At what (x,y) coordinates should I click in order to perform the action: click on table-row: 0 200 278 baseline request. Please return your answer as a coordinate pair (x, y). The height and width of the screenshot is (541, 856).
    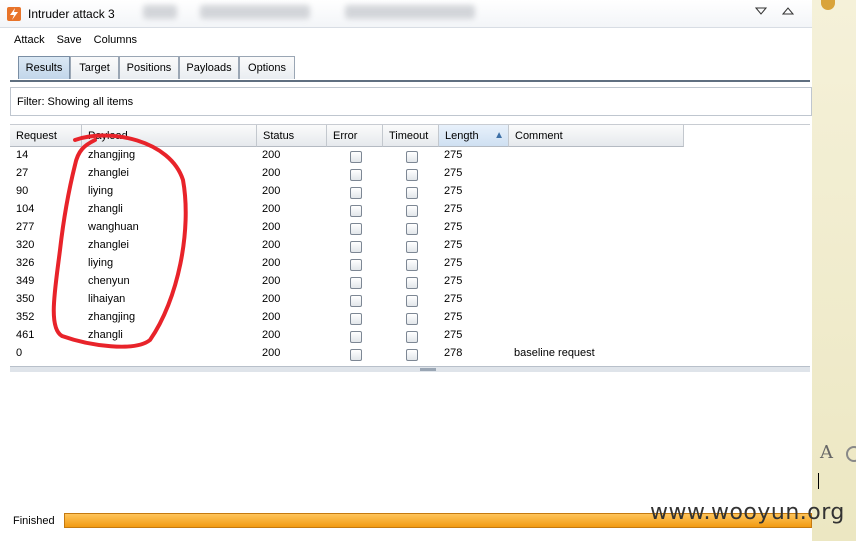
    Looking at the image, I should click on (347, 354).